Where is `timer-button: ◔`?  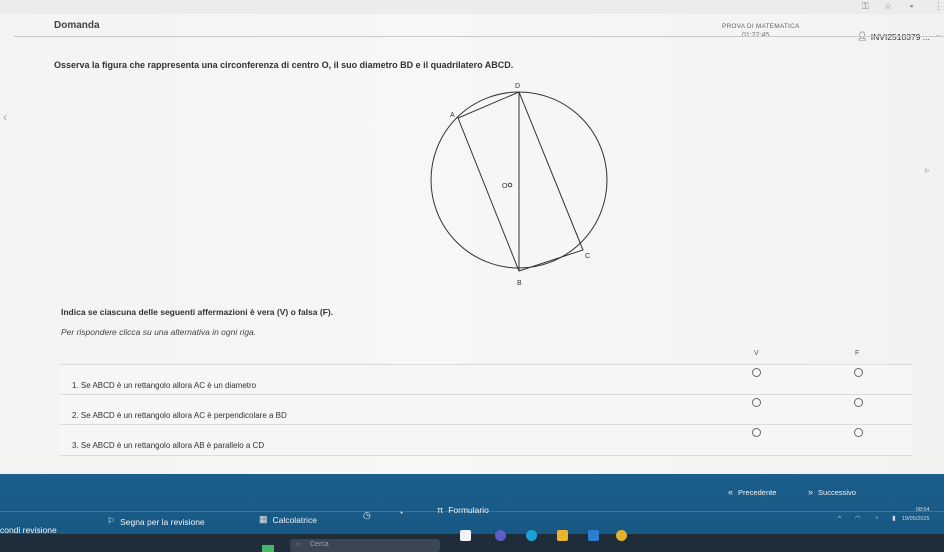
timer-button: ◔ is located at coordinates (400, 513).